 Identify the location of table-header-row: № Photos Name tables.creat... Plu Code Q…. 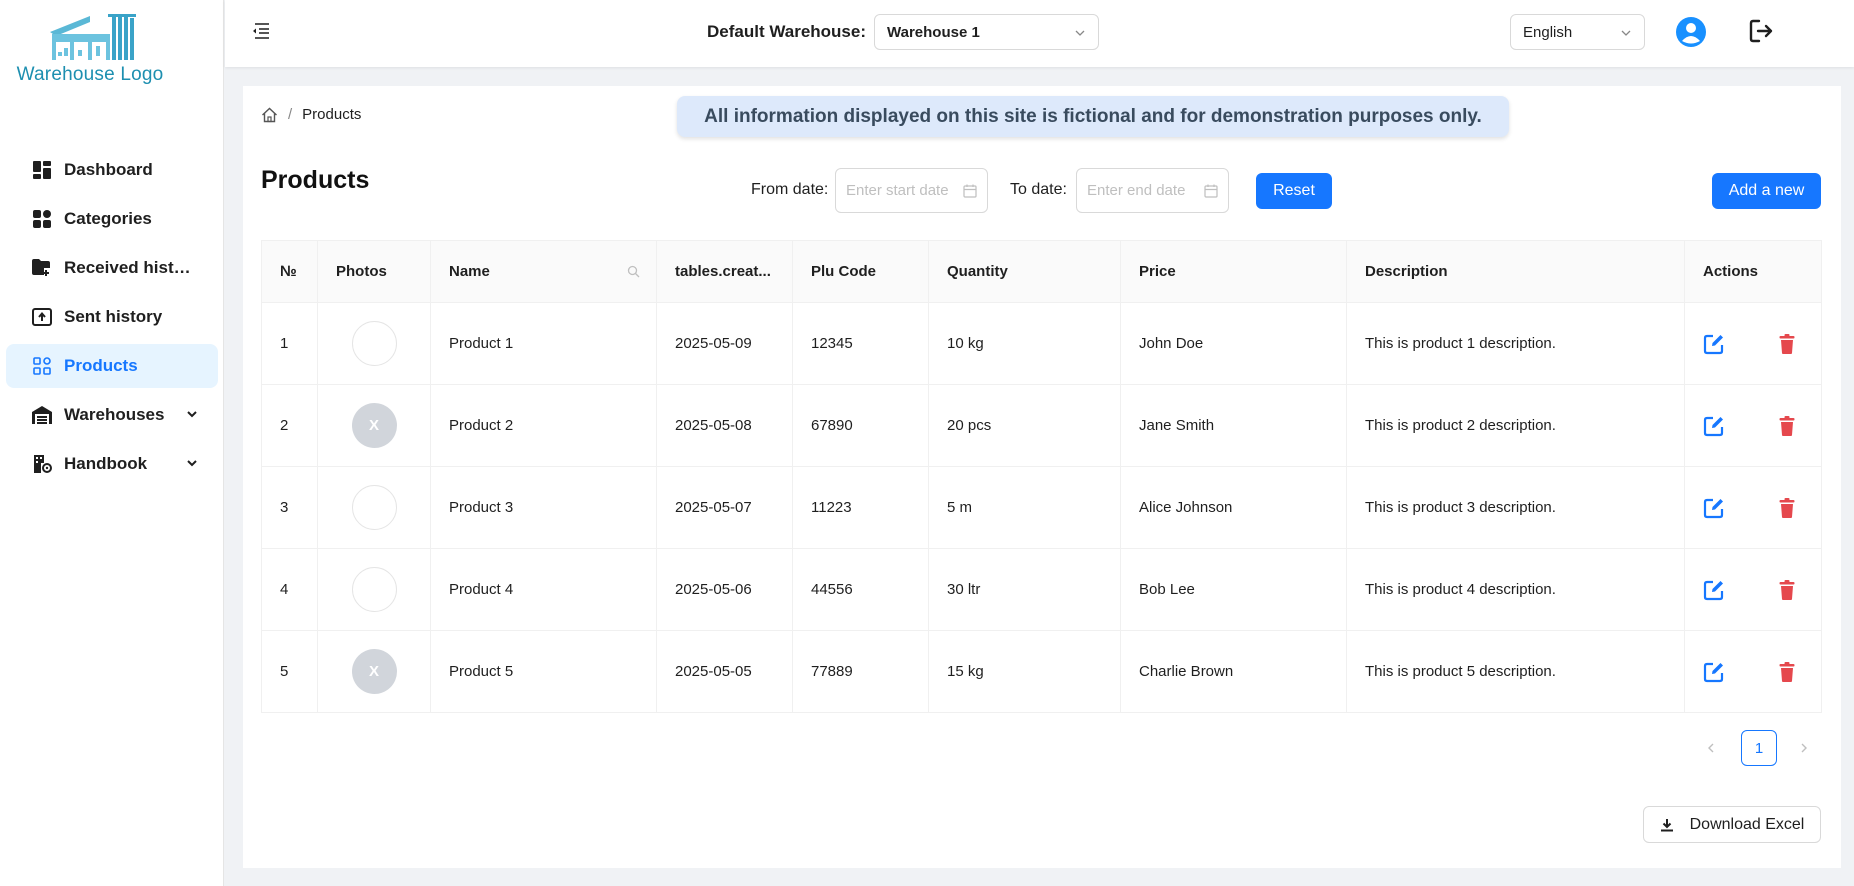
(1041, 271).